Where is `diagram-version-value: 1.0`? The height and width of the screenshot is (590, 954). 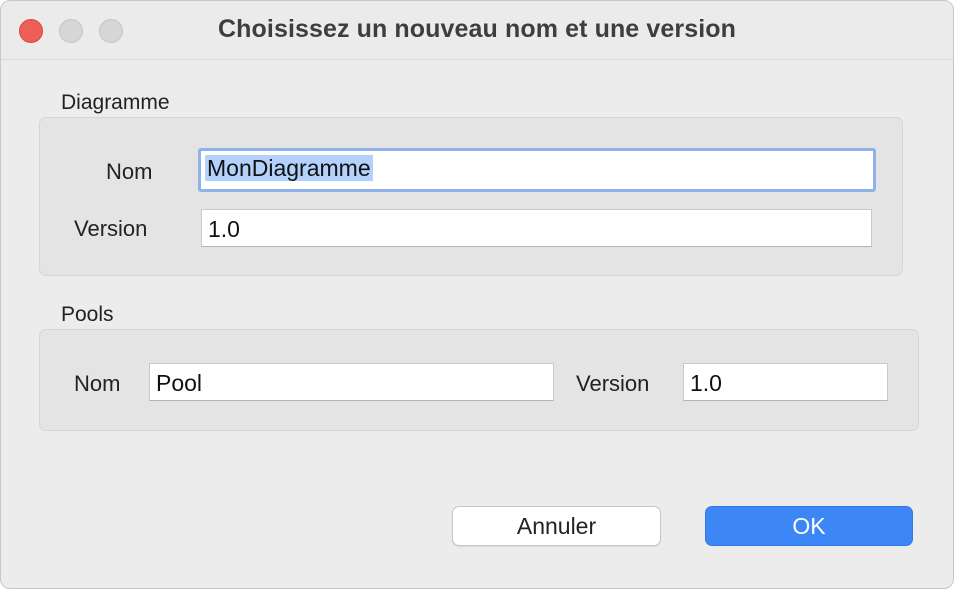 diagram-version-value: 1.0 is located at coordinates (224, 229).